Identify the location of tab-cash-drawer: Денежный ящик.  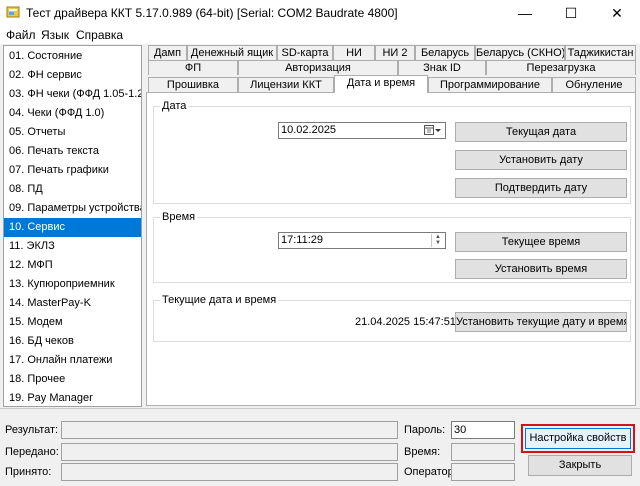
(232, 52).